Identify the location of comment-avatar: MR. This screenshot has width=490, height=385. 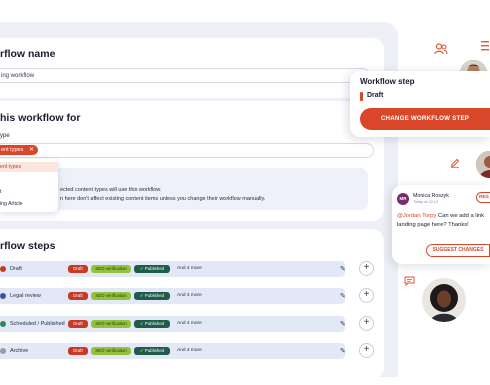
(403, 199).